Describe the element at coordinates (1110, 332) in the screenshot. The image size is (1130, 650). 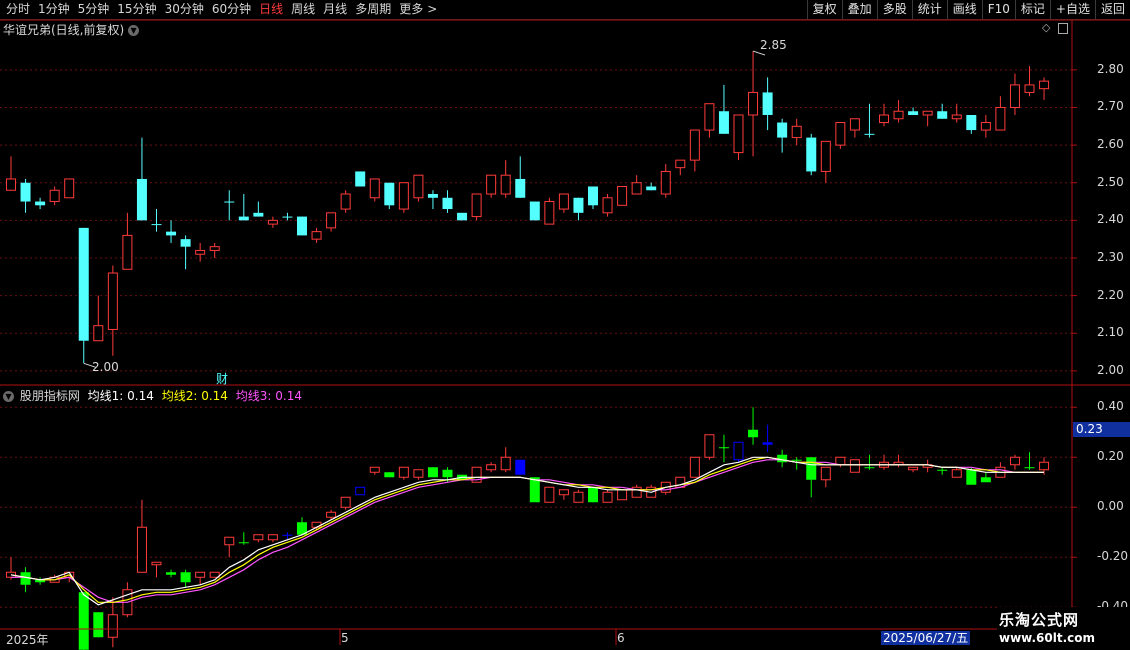
I see `main-y-tick-label: 2.10` at that location.